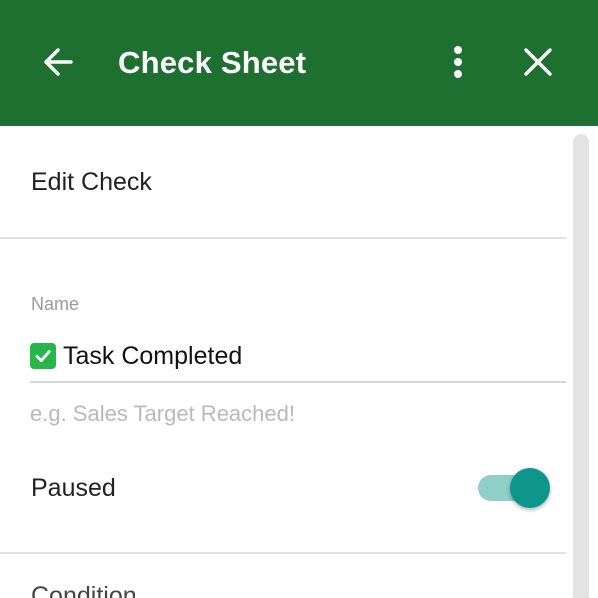 The height and width of the screenshot is (598, 598). I want to click on name-field-hint: e.g. Sales Target Reached!, so click(162, 413).